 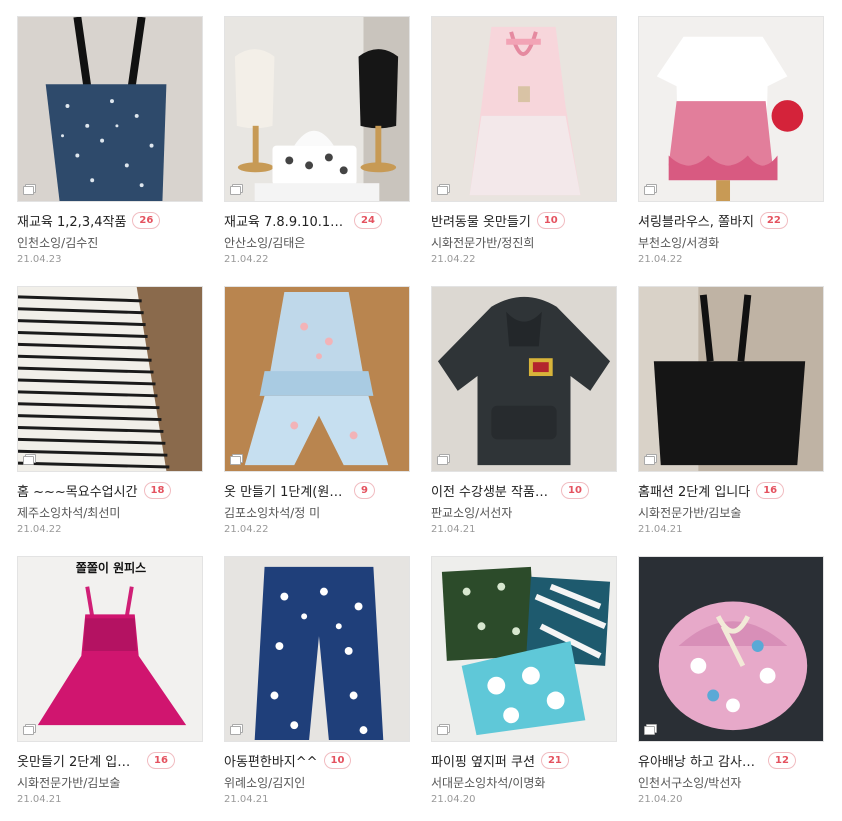 I want to click on comment-count-badge: 9, so click(x=364, y=490).